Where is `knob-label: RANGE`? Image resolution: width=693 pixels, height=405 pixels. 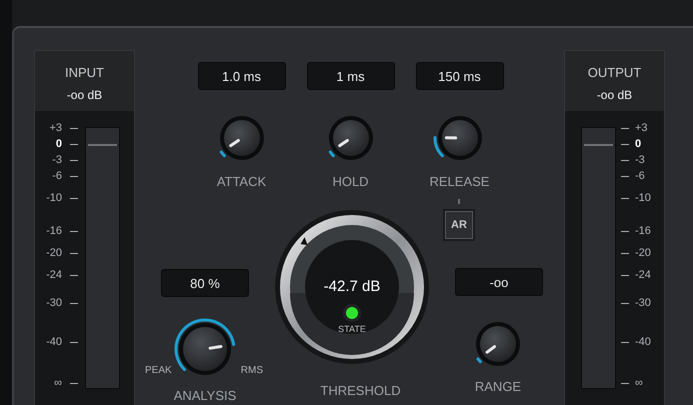 knob-label: RANGE is located at coordinates (498, 387).